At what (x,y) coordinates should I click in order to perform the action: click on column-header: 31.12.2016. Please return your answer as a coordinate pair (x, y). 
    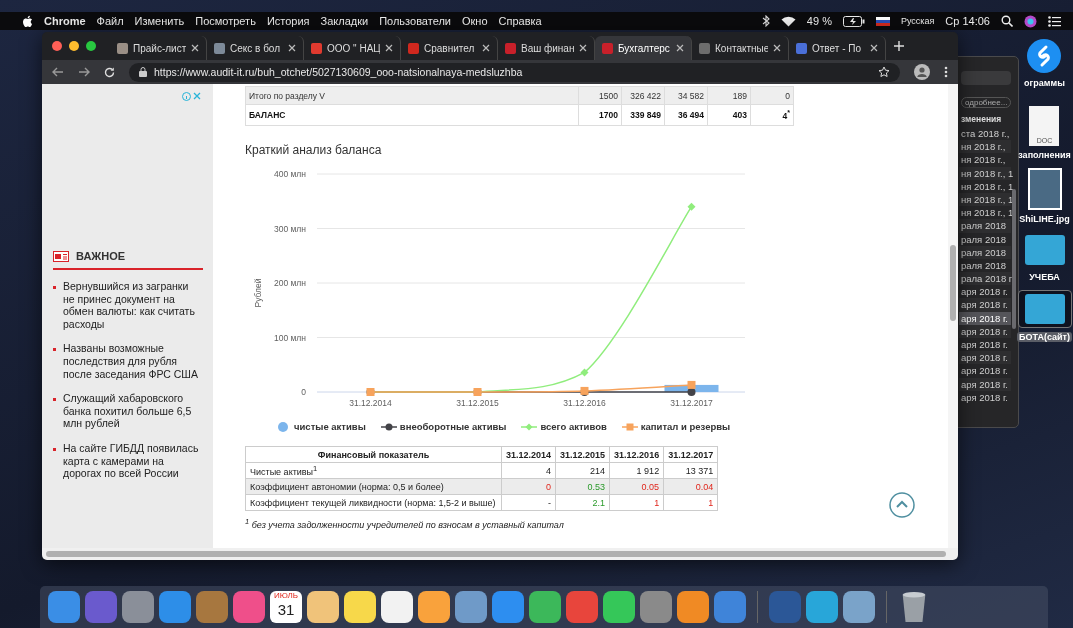
    Looking at the image, I should click on (636, 454).